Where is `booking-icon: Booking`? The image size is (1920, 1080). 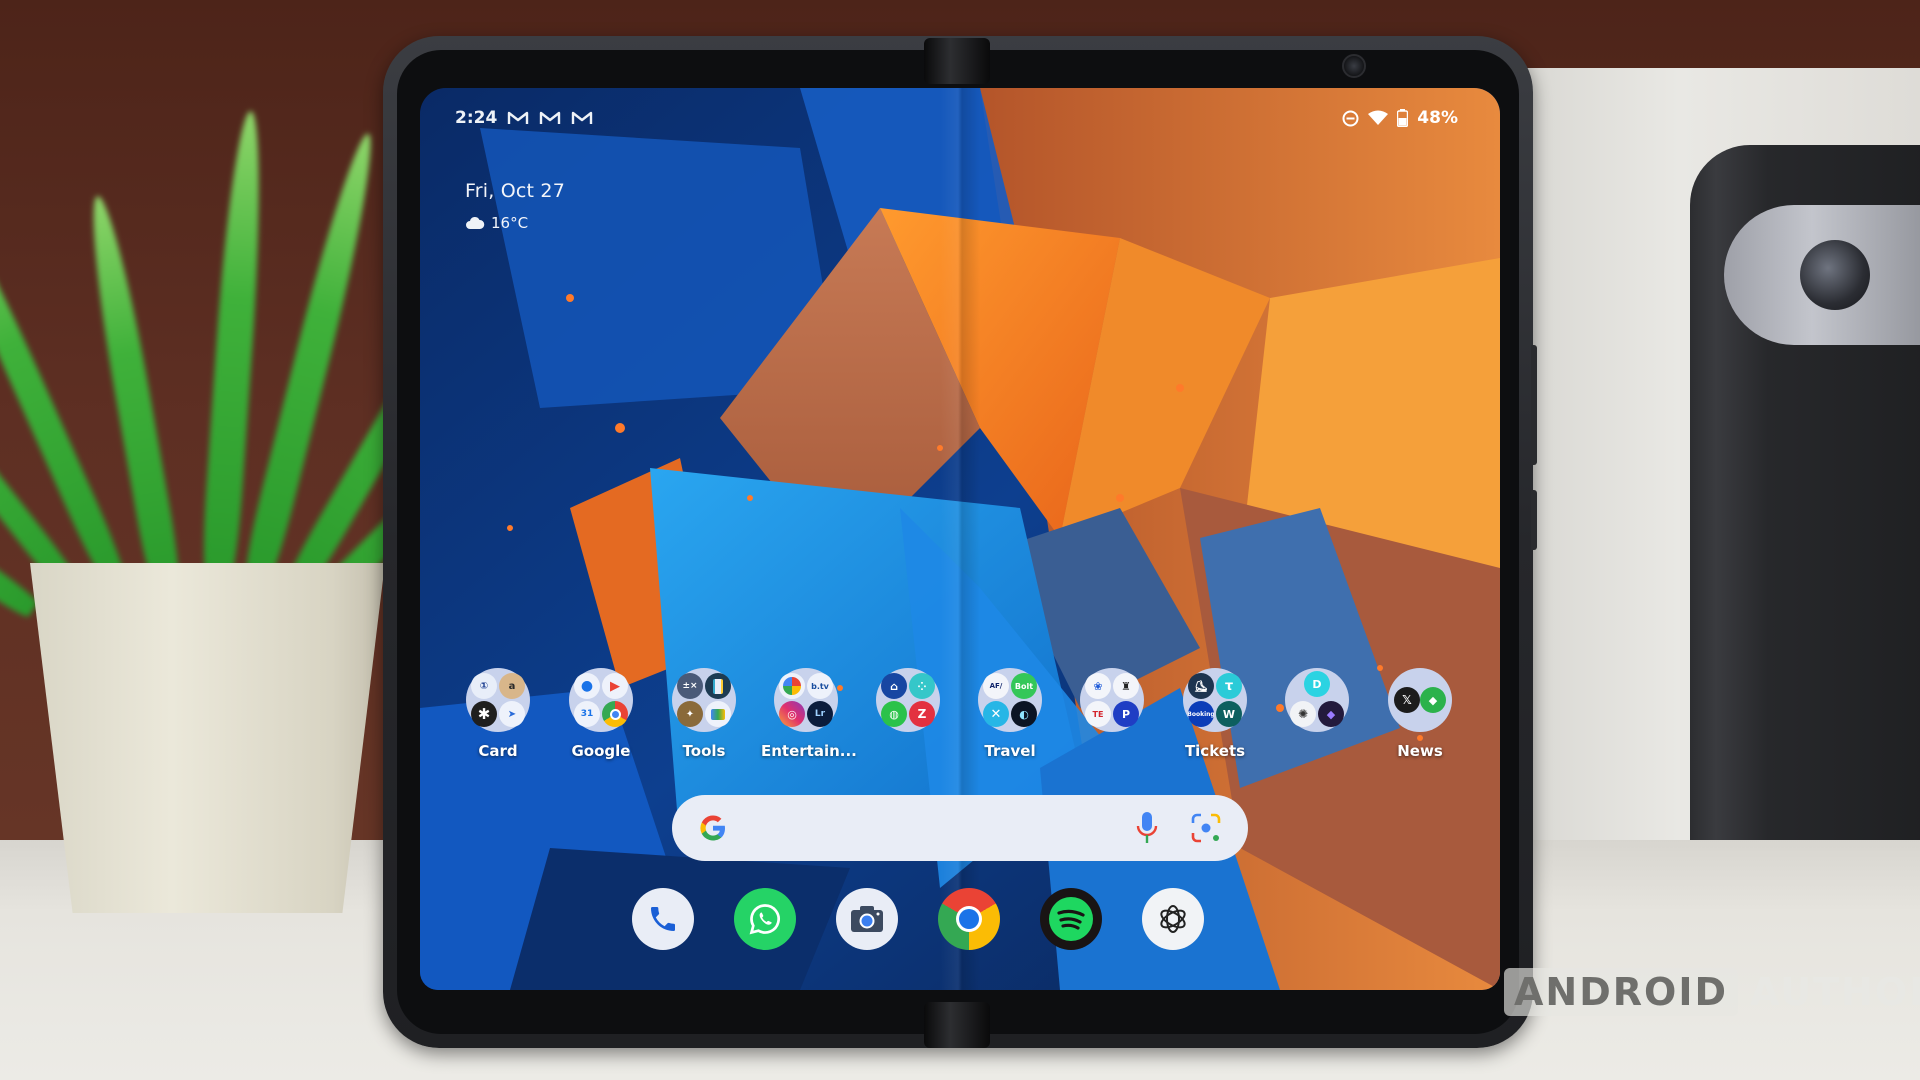
booking-icon: Booking is located at coordinates (1201, 714).